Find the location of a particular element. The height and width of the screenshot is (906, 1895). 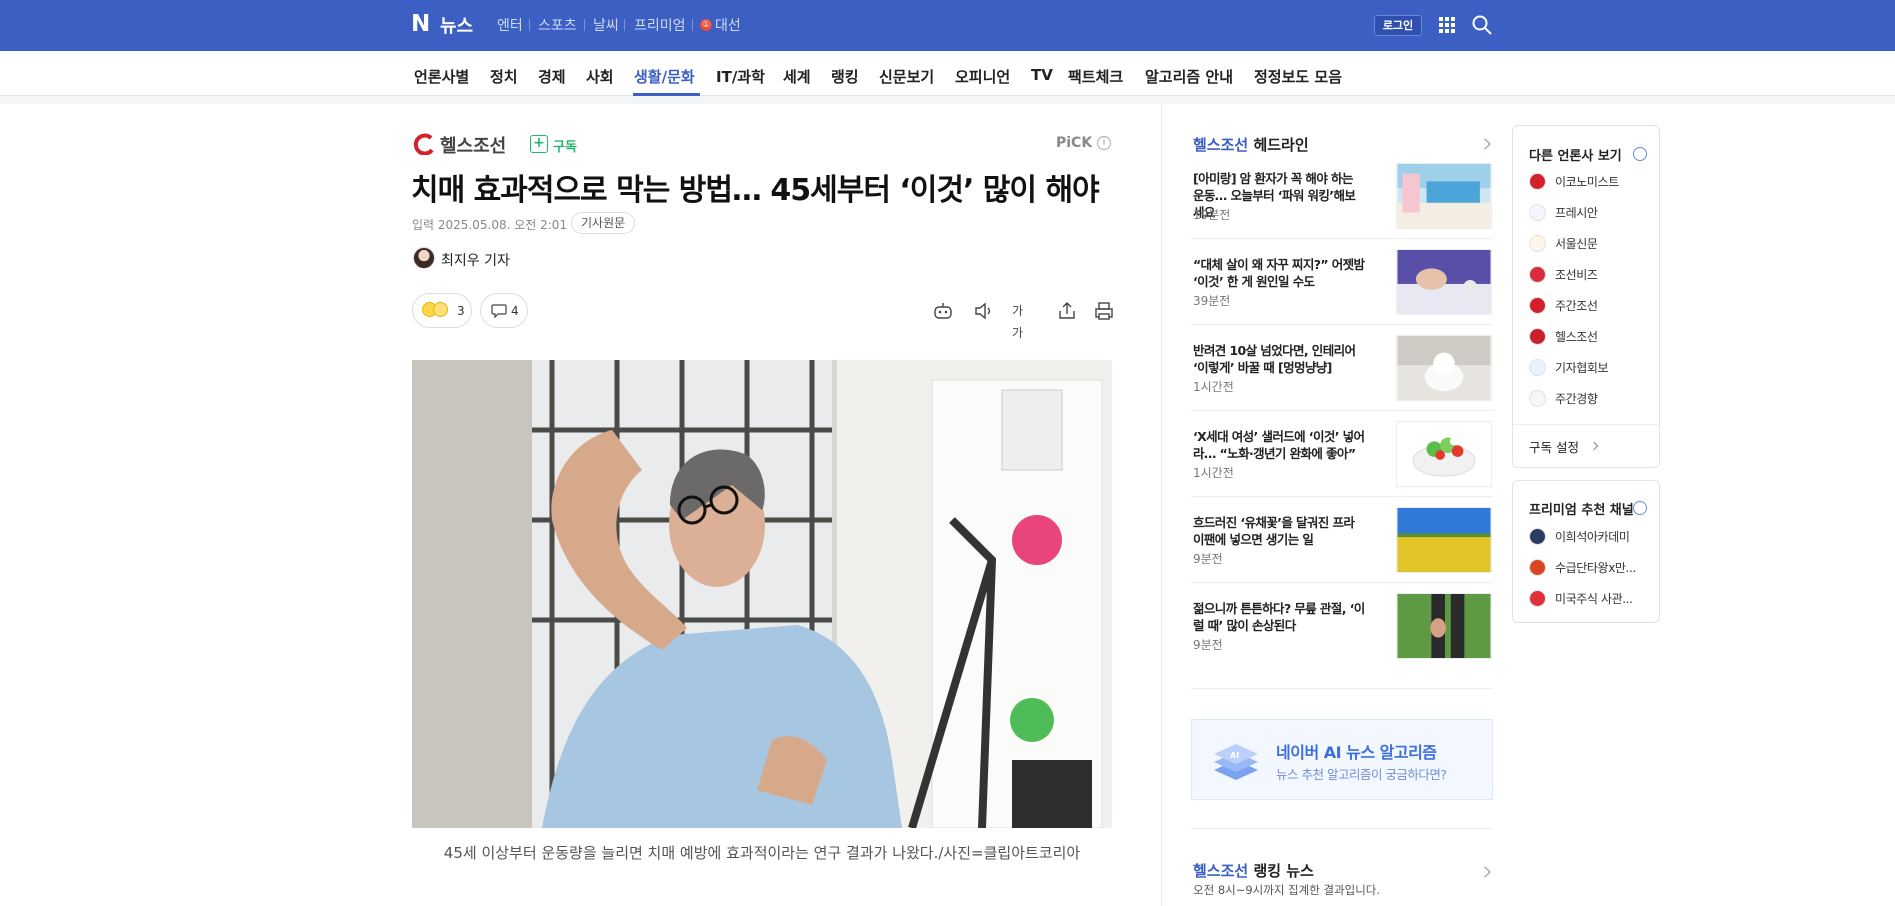

nav-item-it-science: IT/과학 is located at coordinates (740, 76).